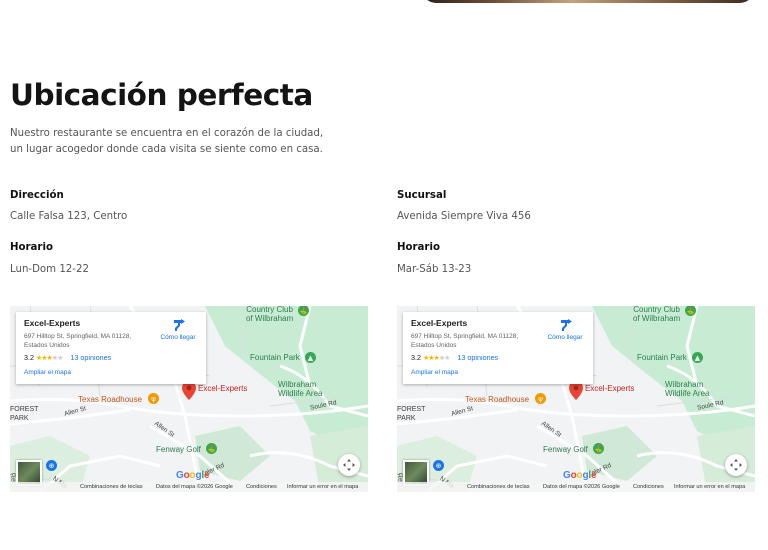  I want to click on address-value: Calle Falsa 123, Centro, so click(69, 216).